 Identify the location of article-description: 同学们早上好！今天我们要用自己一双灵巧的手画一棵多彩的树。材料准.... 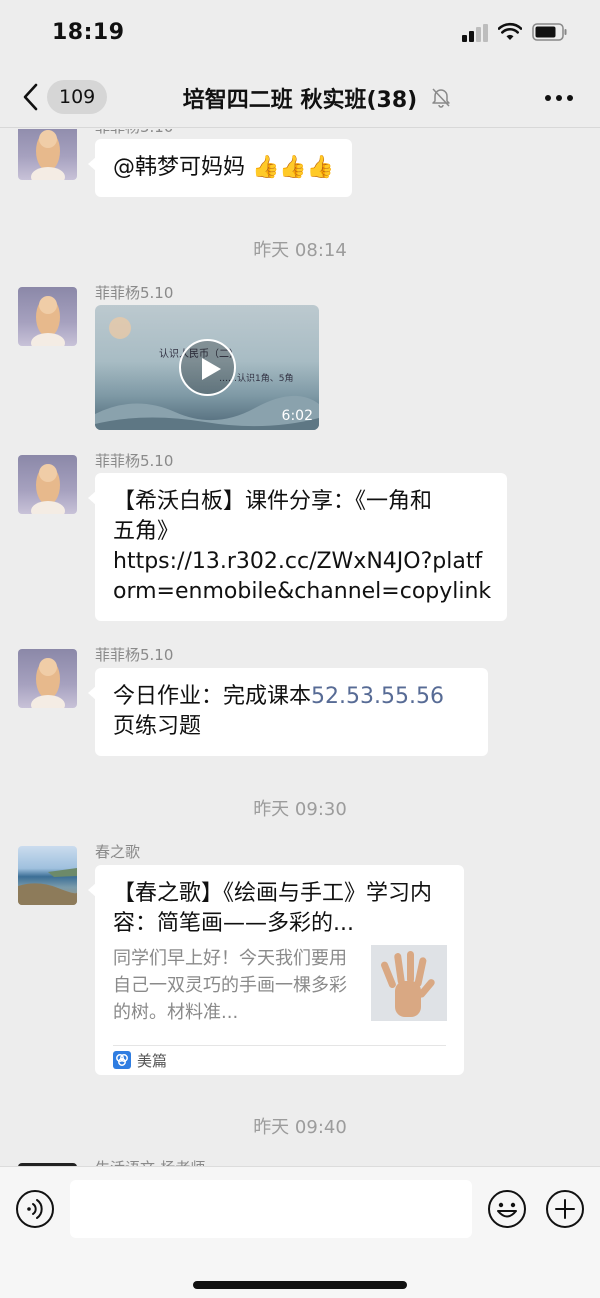
(230, 985).